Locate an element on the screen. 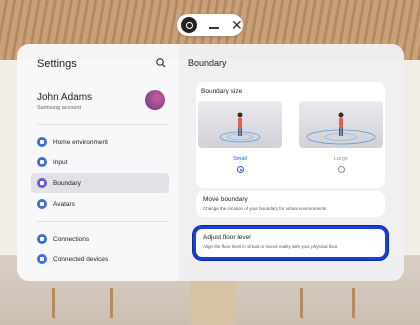 Image resolution: width=420 pixels, height=325 pixels. sidebar-item-label: Boundary is located at coordinates (67, 183).